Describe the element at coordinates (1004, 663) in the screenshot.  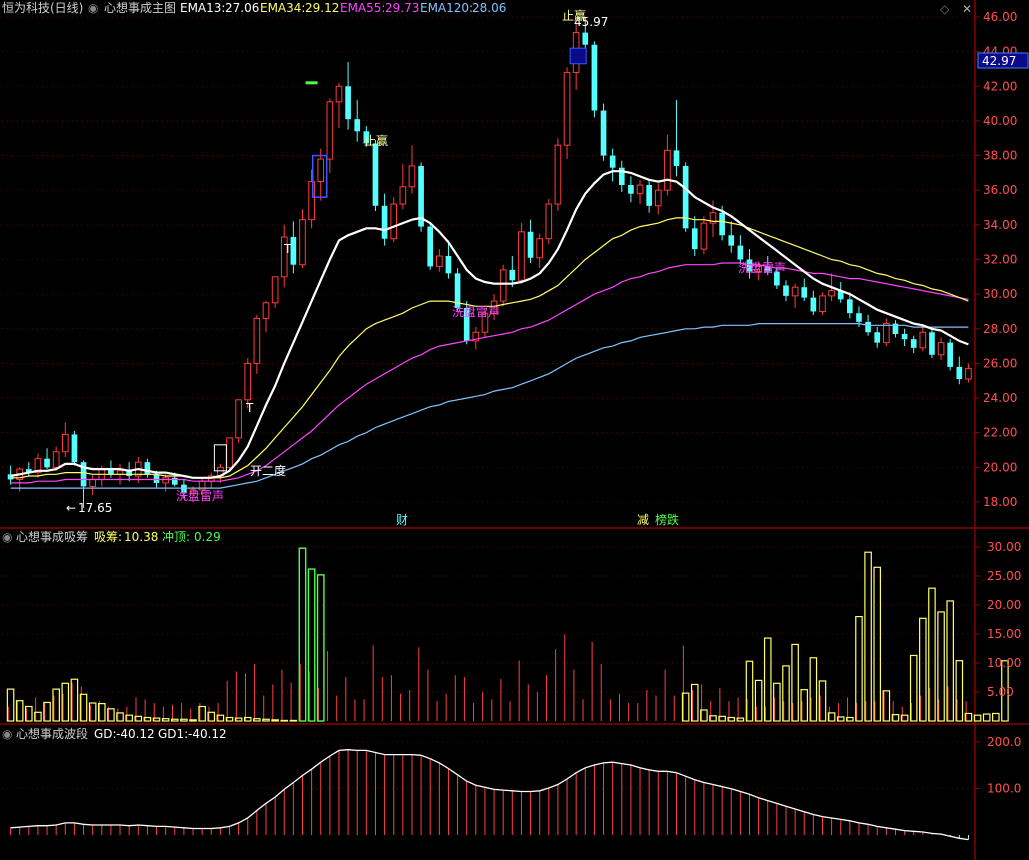
I see `acc-tick-label: 10.00` at that location.